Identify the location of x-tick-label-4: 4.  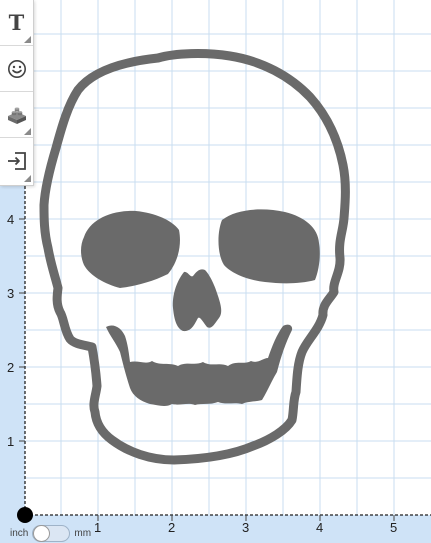
(320, 527).